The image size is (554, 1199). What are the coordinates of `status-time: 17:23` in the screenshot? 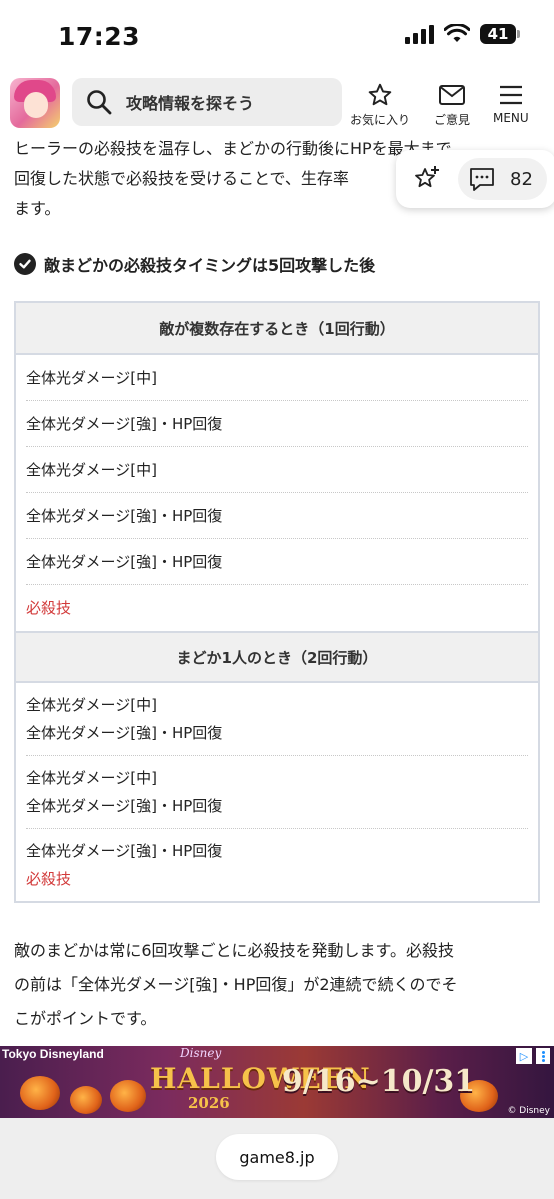 It's located at (99, 36).